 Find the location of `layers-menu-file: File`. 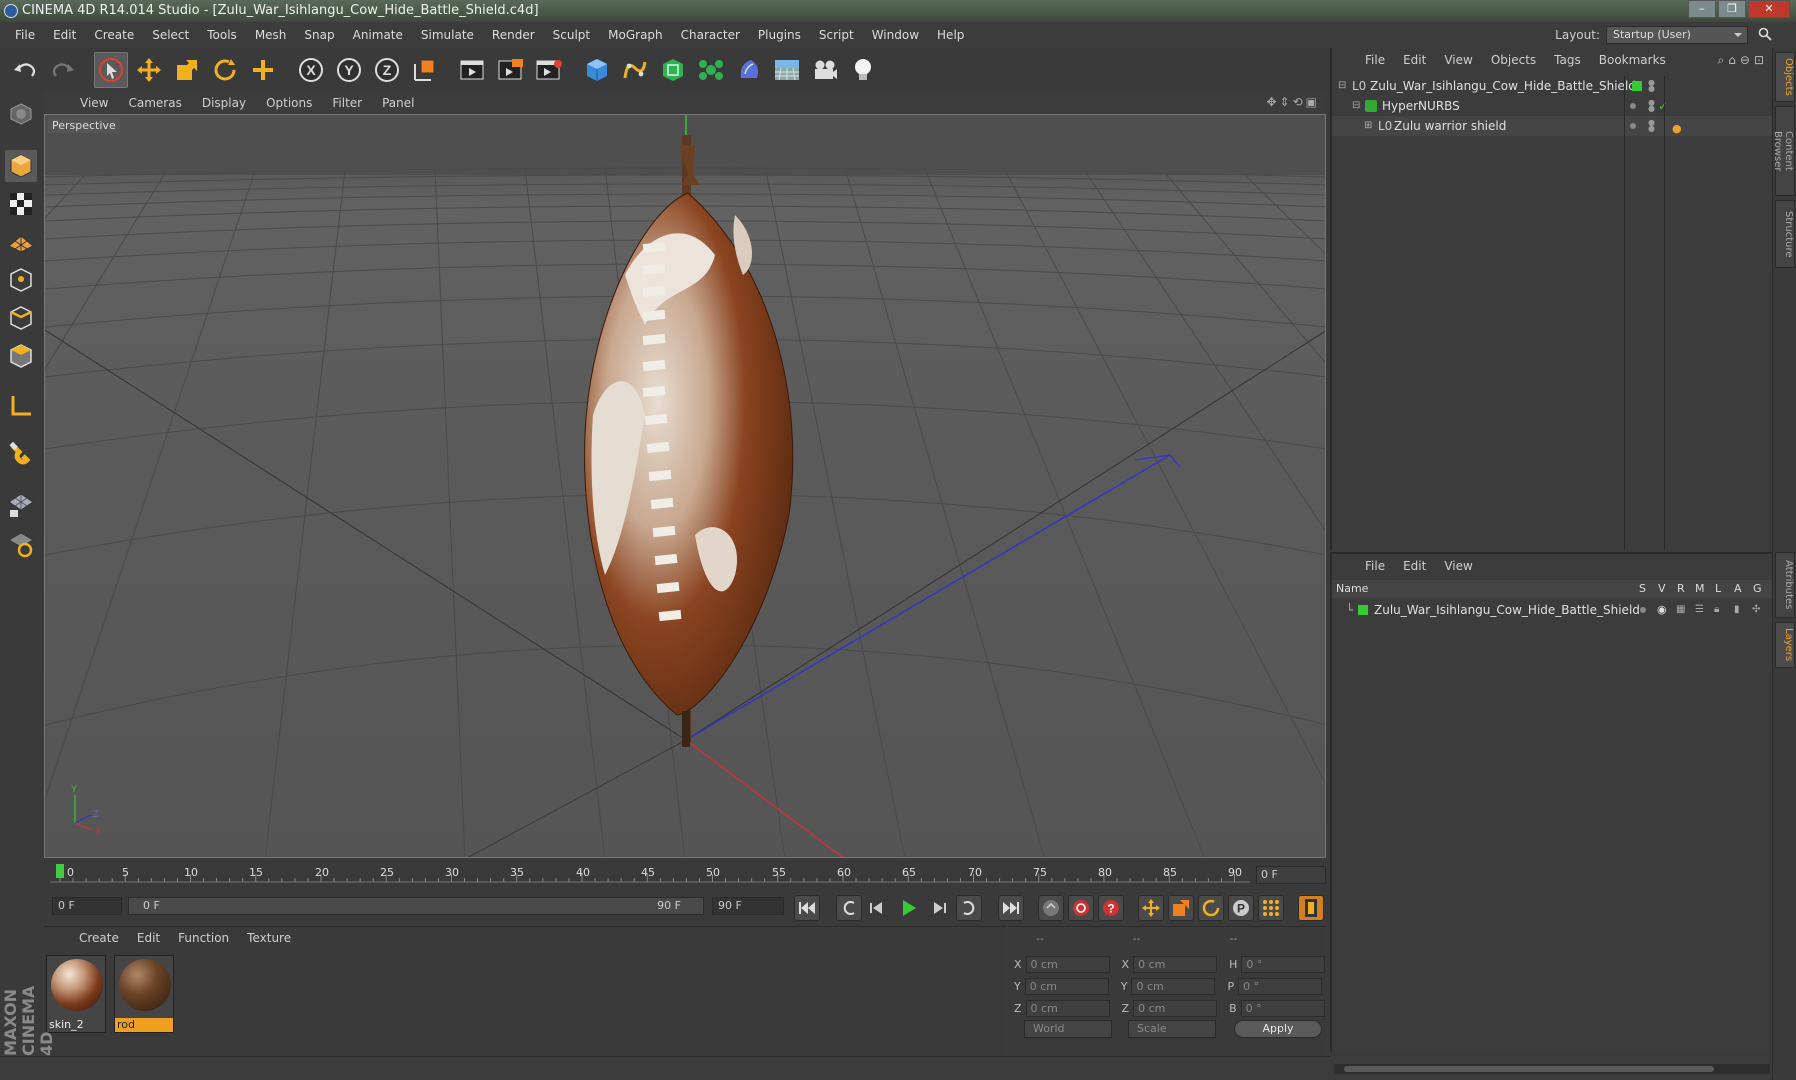

layers-menu-file: File is located at coordinates (1375, 566).